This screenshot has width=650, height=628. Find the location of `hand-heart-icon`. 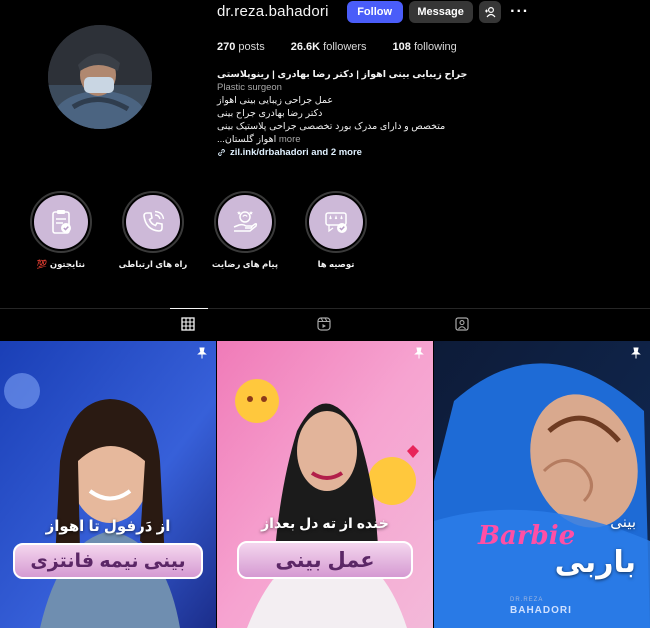

hand-heart-icon is located at coordinates (245, 221).